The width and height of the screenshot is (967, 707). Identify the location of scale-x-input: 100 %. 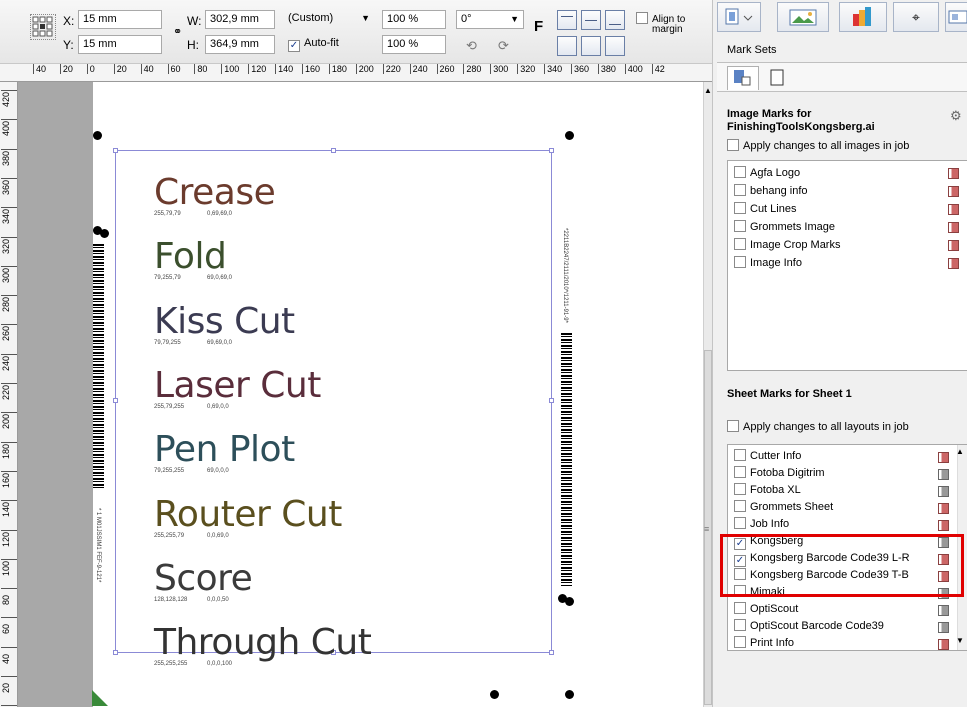
(414, 19).